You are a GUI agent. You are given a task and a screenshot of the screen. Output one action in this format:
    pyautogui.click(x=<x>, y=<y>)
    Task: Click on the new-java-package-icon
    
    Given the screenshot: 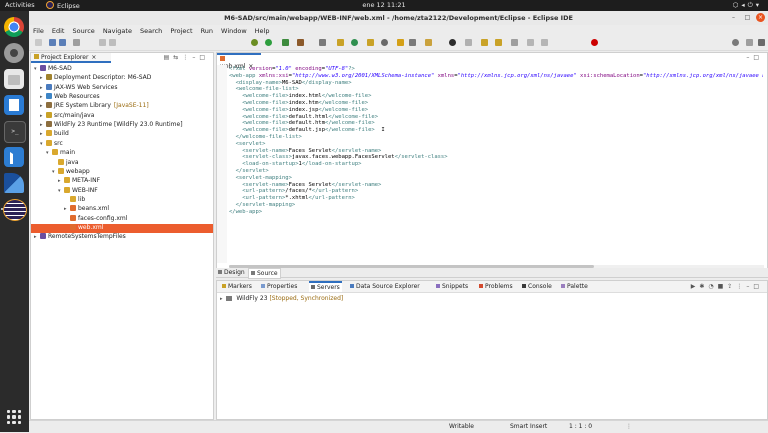 What is the action you would take?
    pyautogui.click(x=340, y=42)
    